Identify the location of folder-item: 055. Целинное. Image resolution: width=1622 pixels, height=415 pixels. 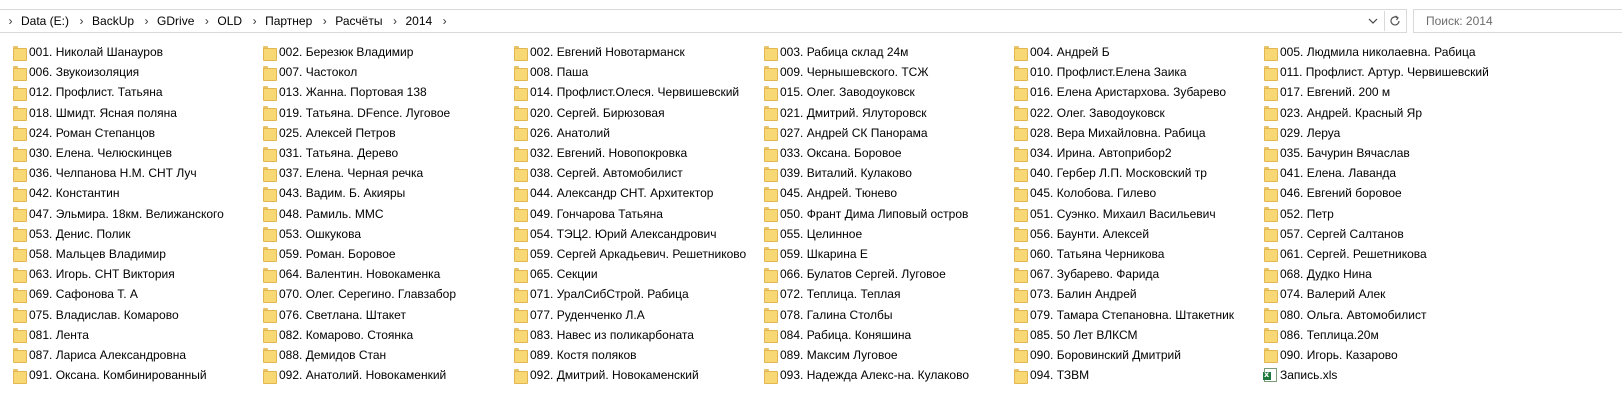
(876, 234).